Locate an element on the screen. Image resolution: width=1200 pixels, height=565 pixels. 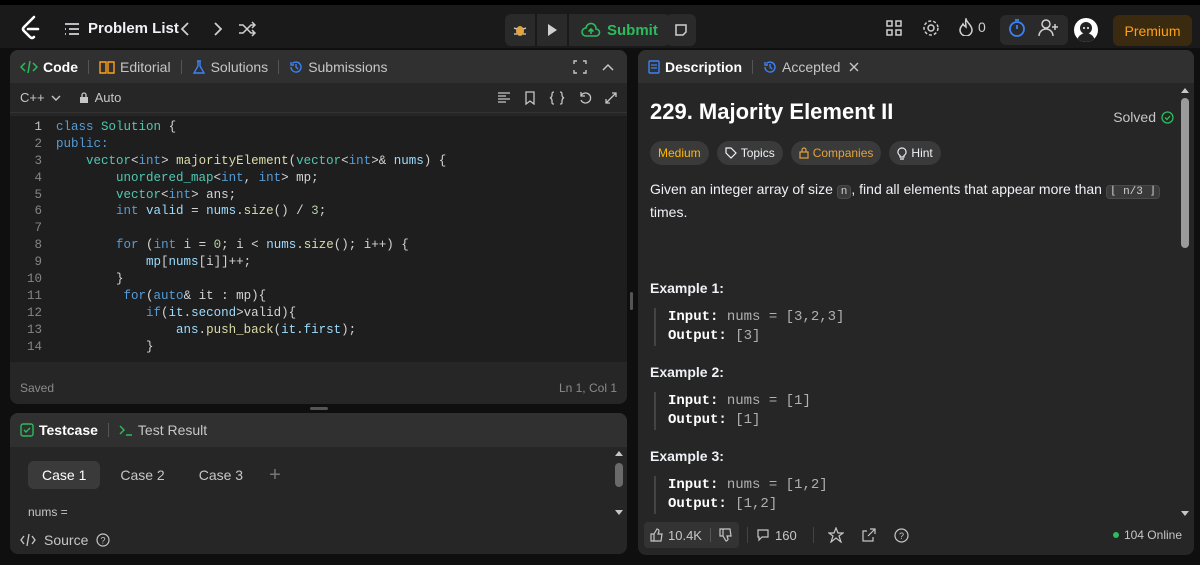
code-line: 1 class Solution { is located at coordinates (318, 128).